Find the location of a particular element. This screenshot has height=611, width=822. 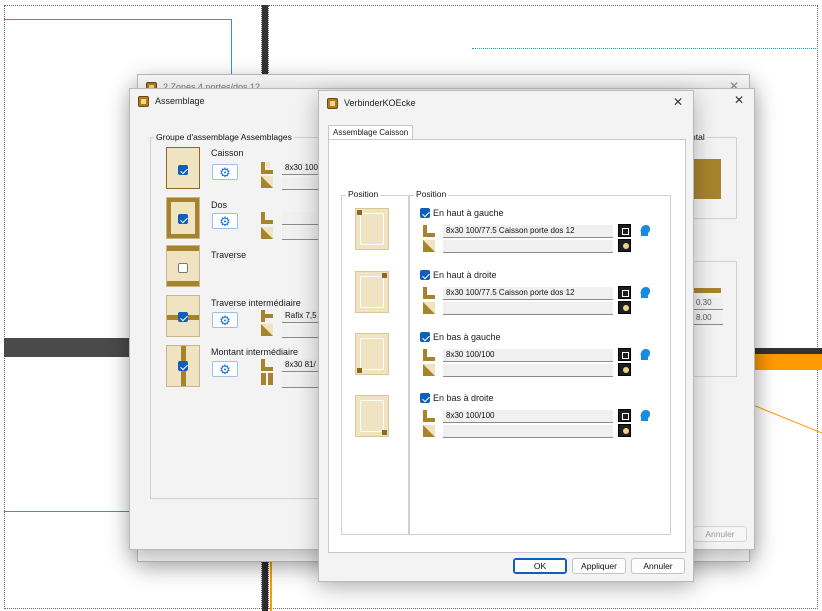

position-top-right-checkbox is located at coordinates (425, 275).